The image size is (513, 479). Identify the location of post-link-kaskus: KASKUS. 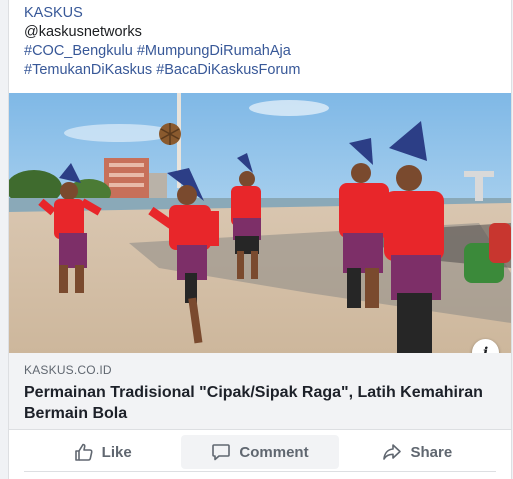
(259, 13).